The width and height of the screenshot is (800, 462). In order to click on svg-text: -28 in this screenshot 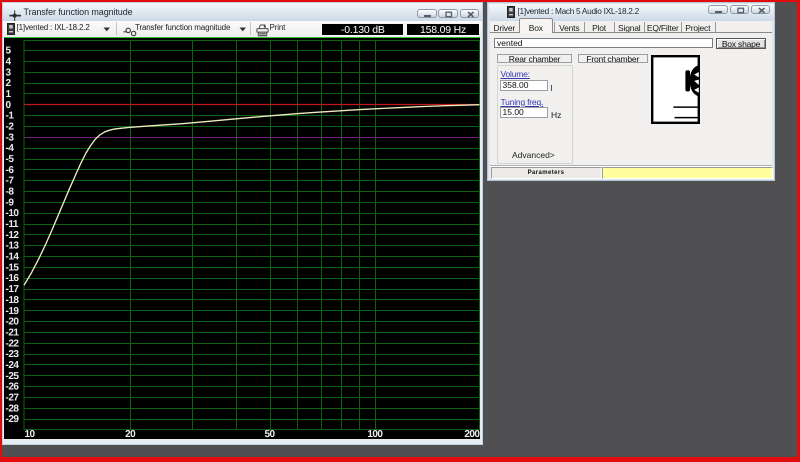, I will do `click(12, 408)`.